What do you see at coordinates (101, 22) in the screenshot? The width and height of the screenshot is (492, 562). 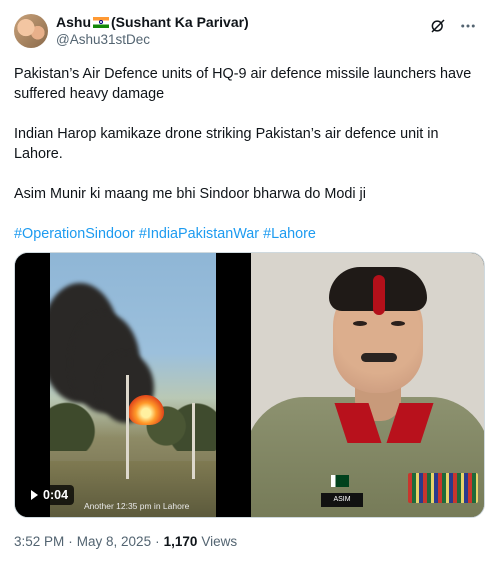 I see `india-flag-icon` at bounding box center [101, 22].